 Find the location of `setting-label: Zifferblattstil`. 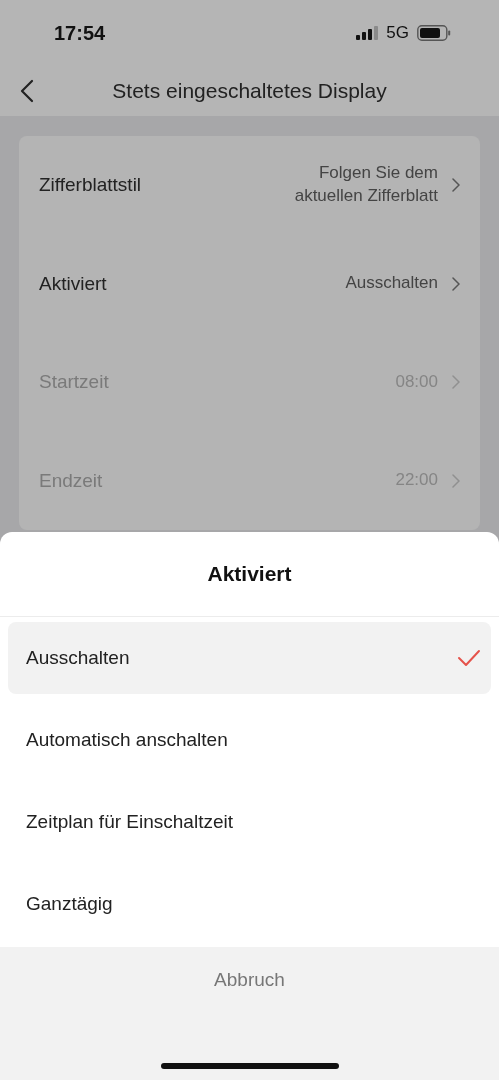

setting-label: Zifferblattstil is located at coordinates (91, 185).